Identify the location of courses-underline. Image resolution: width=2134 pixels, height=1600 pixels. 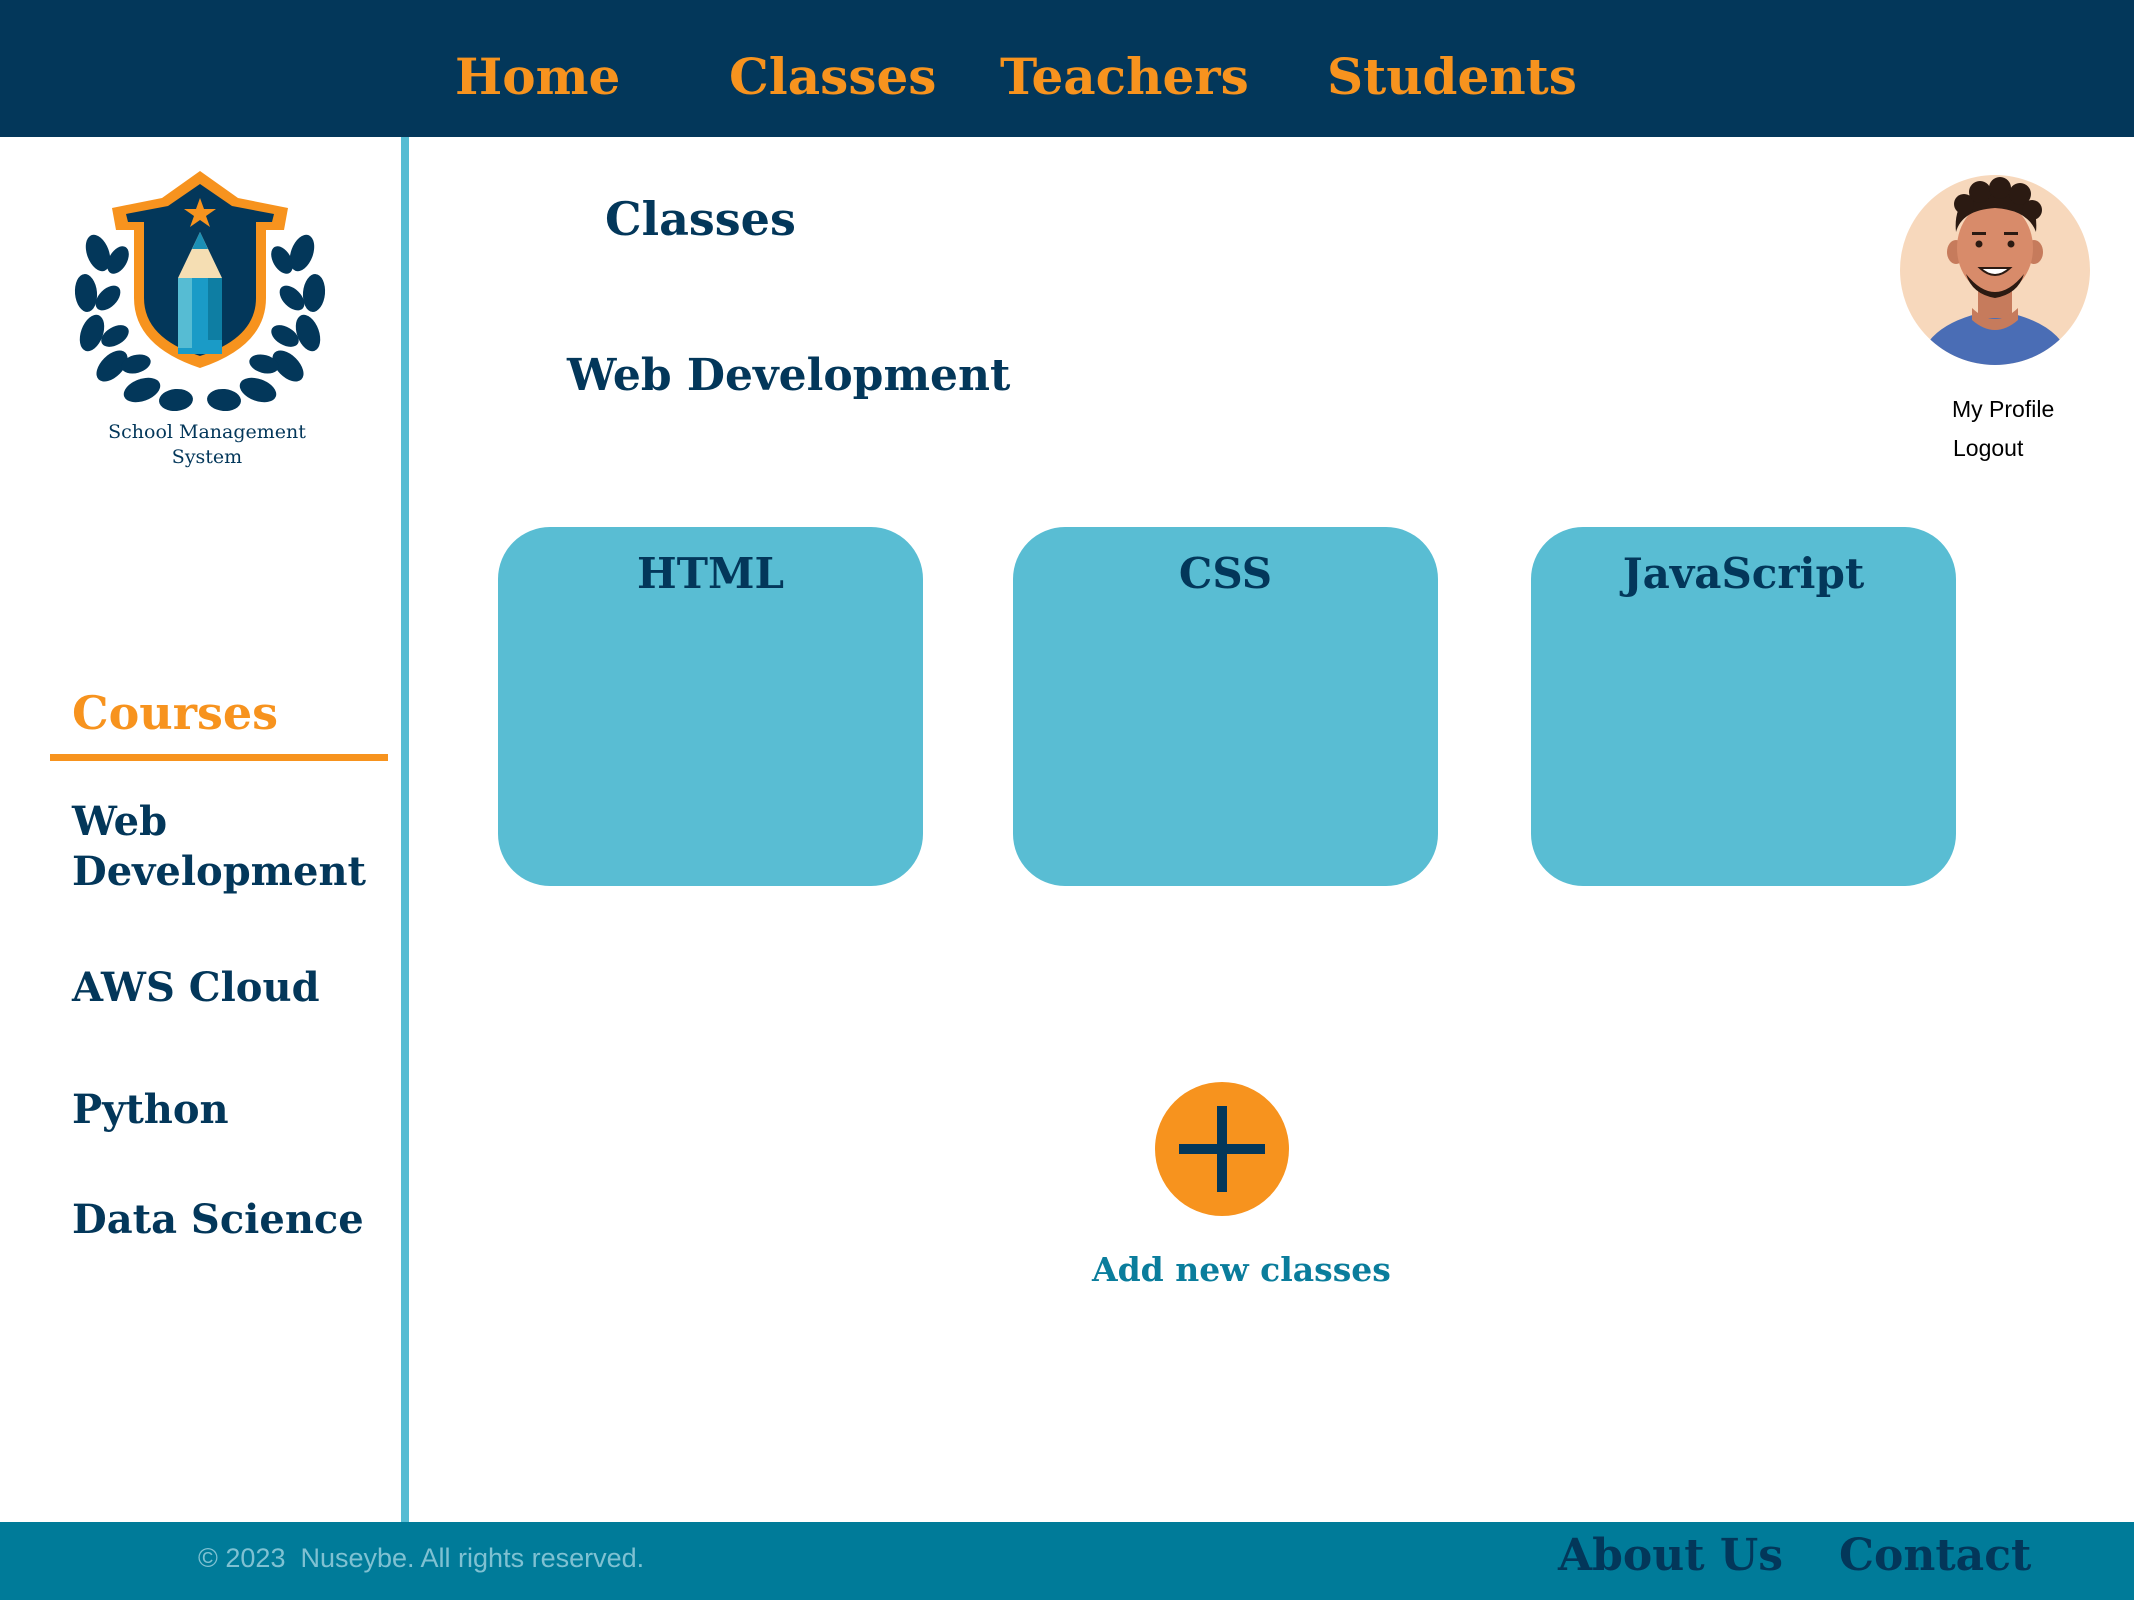
(219, 757).